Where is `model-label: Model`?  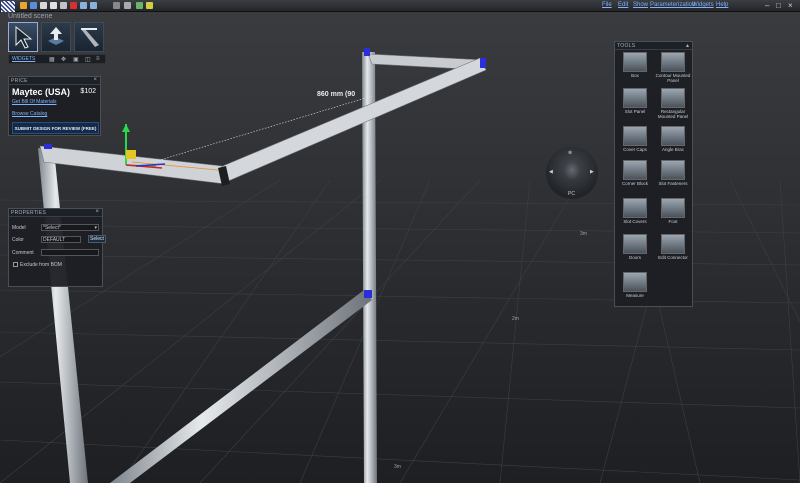
model-label: Model is located at coordinates (19, 228).